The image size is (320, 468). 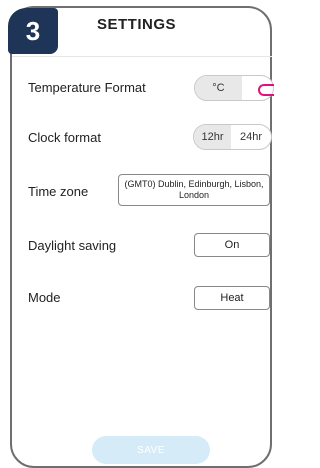 What do you see at coordinates (58, 191) in the screenshot?
I see `time-zone-label: Time zone` at bounding box center [58, 191].